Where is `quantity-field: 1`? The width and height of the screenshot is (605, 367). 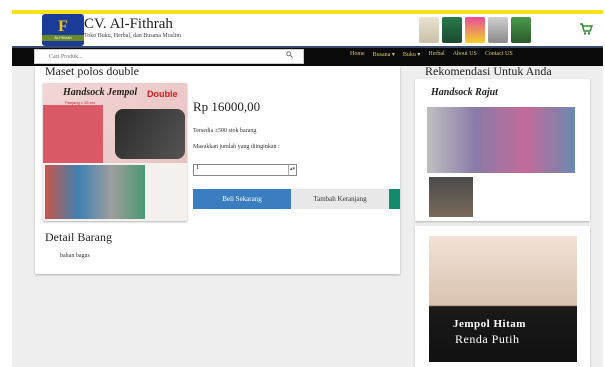
quantity-field: 1 is located at coordinates (245, 170).